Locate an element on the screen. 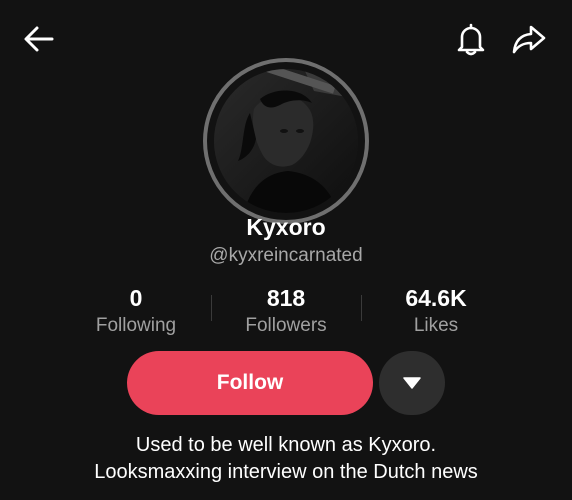  avatar is located at coordinates (286, 141).